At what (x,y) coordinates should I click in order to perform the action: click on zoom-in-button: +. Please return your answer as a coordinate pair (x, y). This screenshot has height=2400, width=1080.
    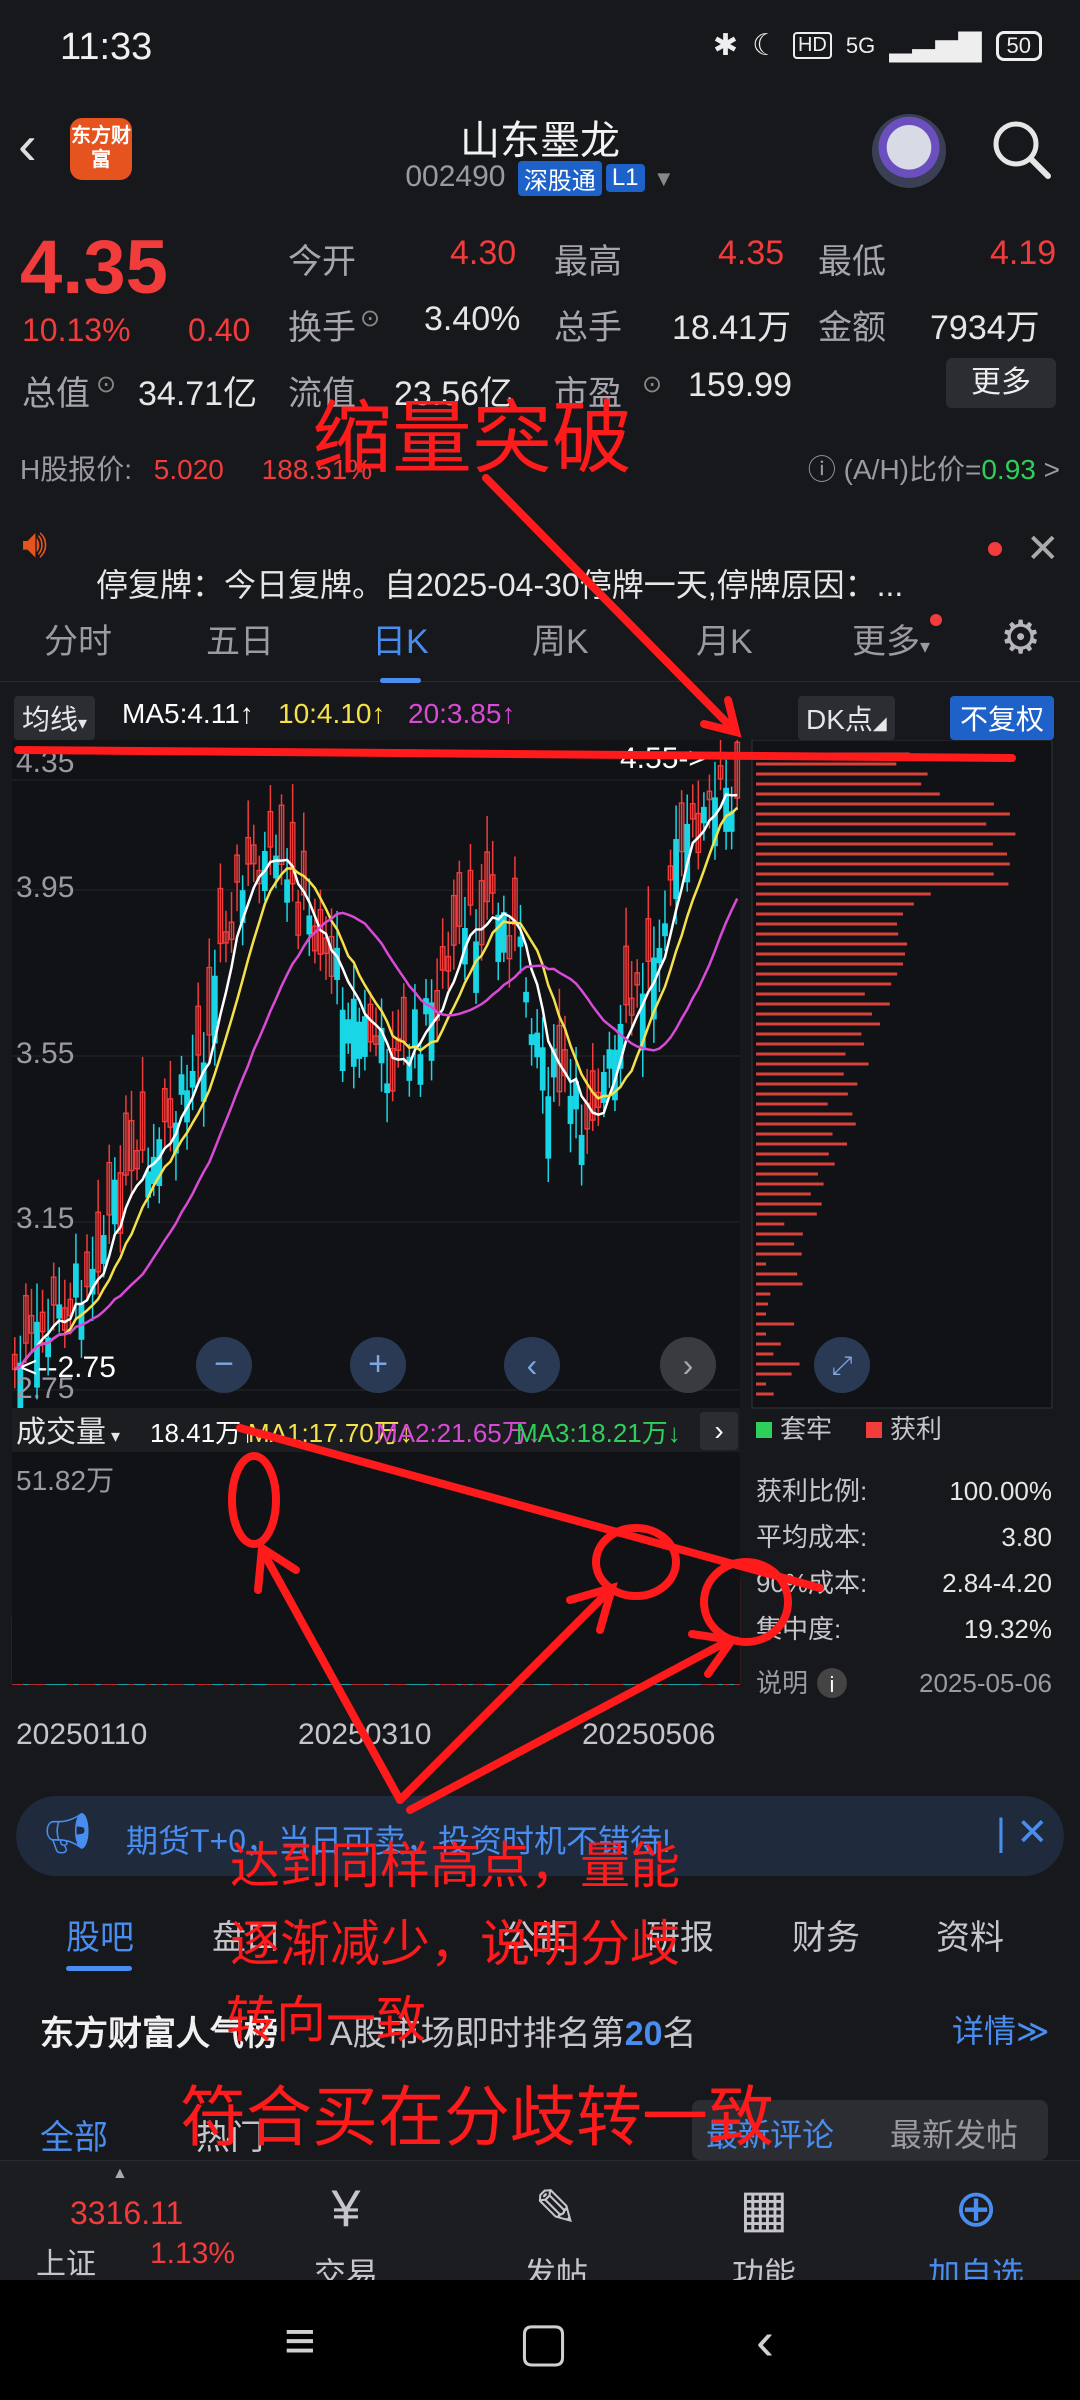
    Looking at the image, I should click on (378, 1365).